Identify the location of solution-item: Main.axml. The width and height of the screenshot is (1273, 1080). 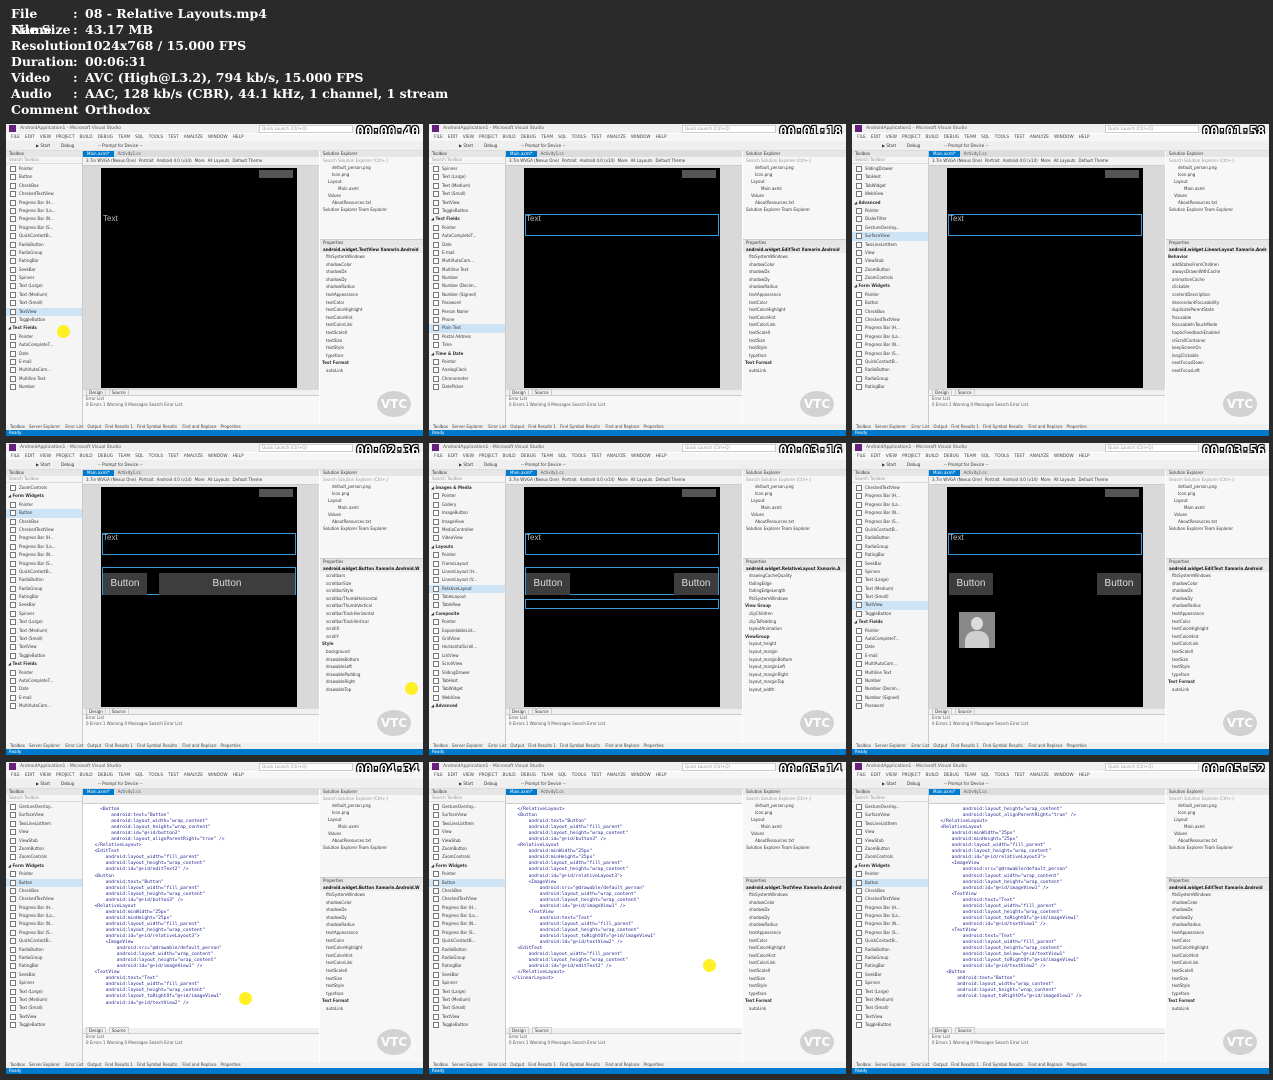
(794, 826).